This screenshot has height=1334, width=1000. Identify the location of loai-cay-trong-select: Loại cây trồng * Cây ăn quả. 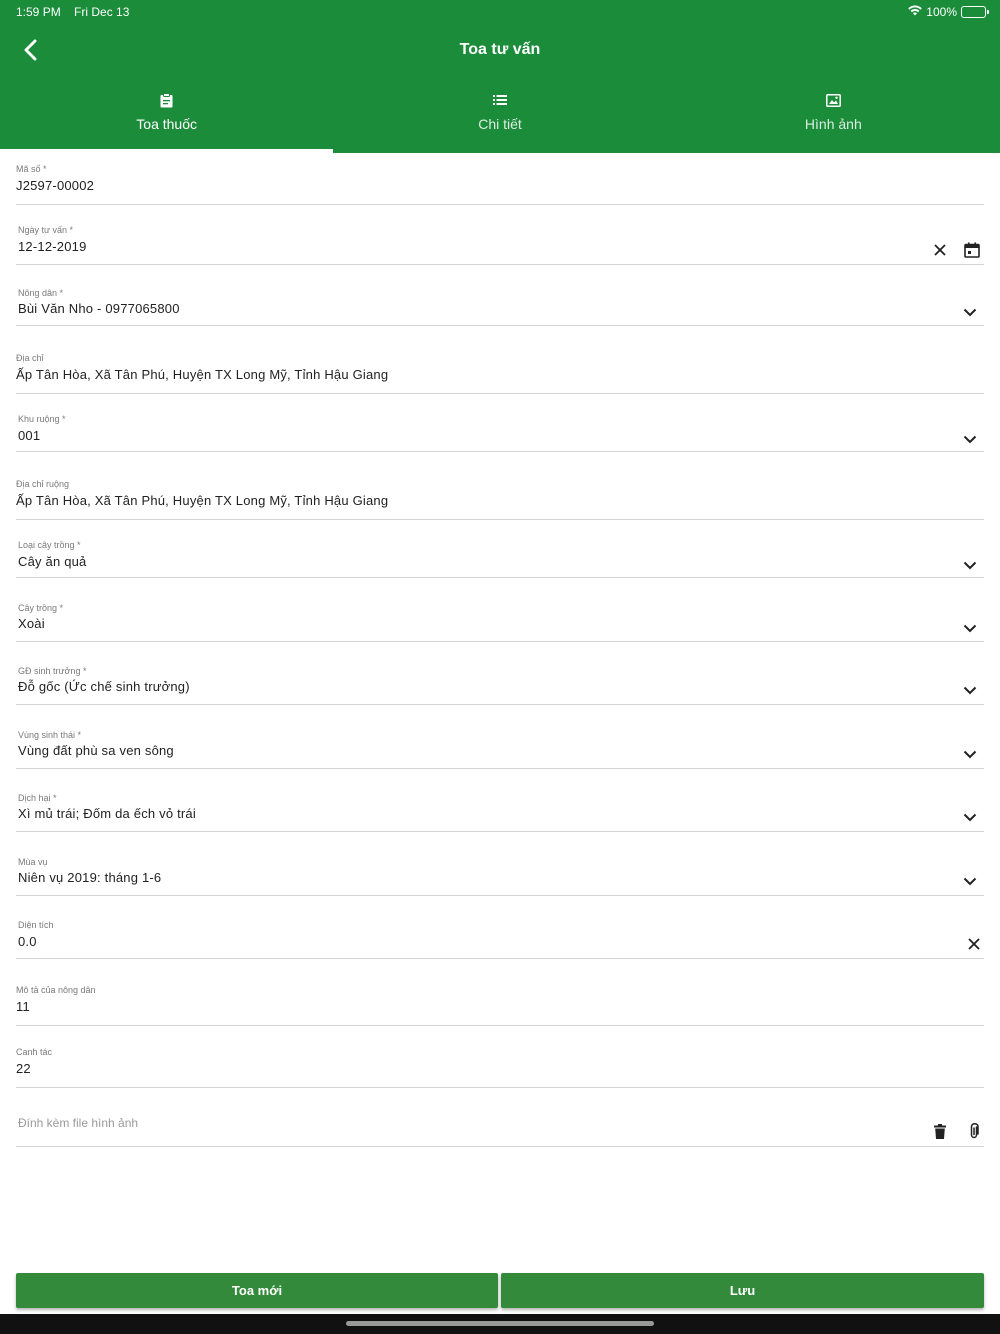
(500, 549).